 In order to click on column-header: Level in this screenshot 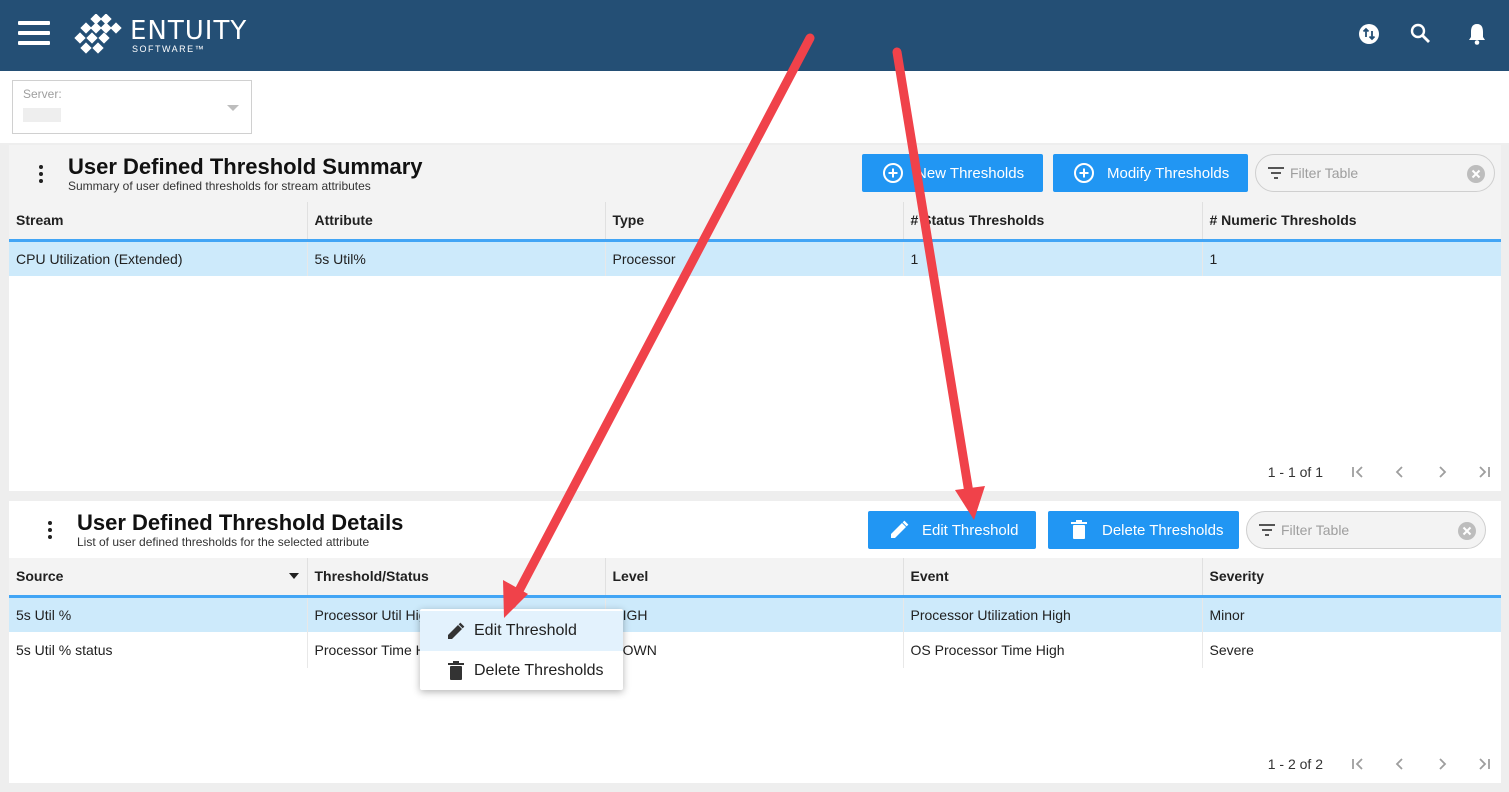, I will do `click(754, 578)`.